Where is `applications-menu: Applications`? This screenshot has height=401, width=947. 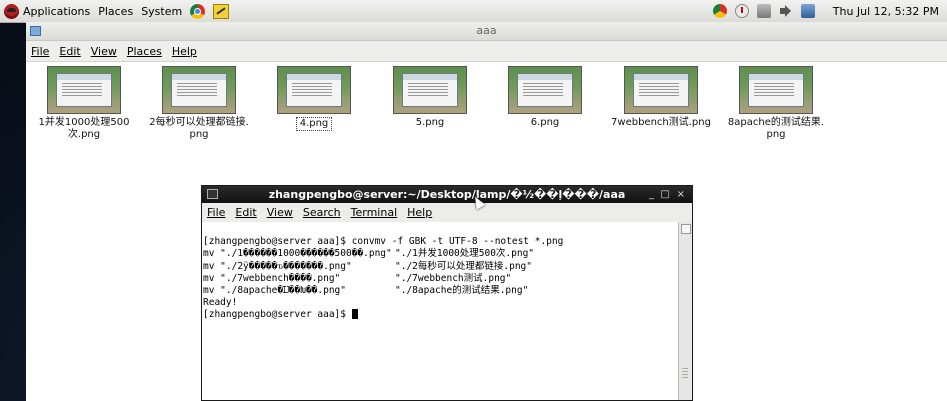
applications-menu: Applications is located at coordinates (47, 11).